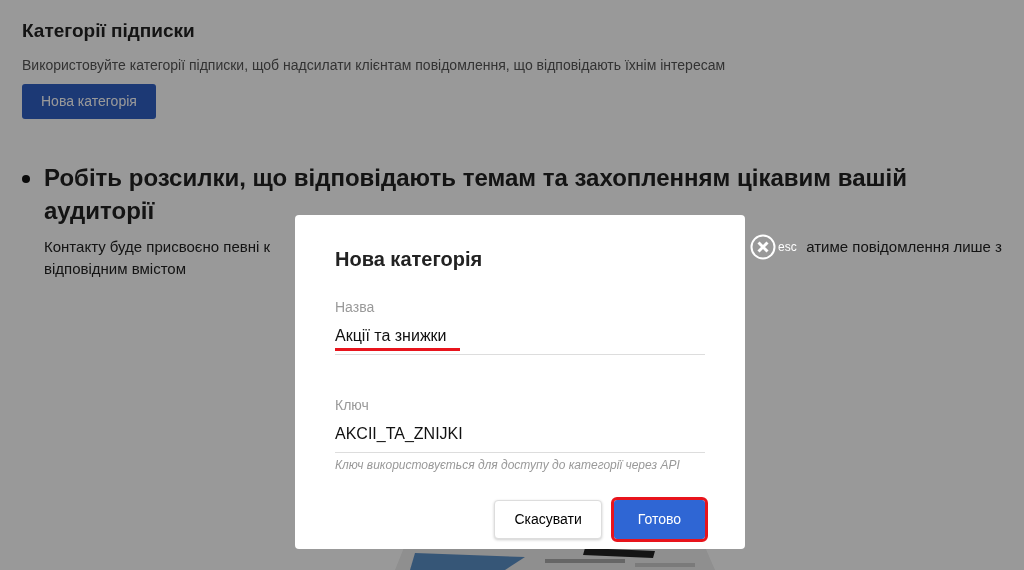  Describe the element at coordinates (763, 247) in the screenshot. I see `close-icon` at that location.